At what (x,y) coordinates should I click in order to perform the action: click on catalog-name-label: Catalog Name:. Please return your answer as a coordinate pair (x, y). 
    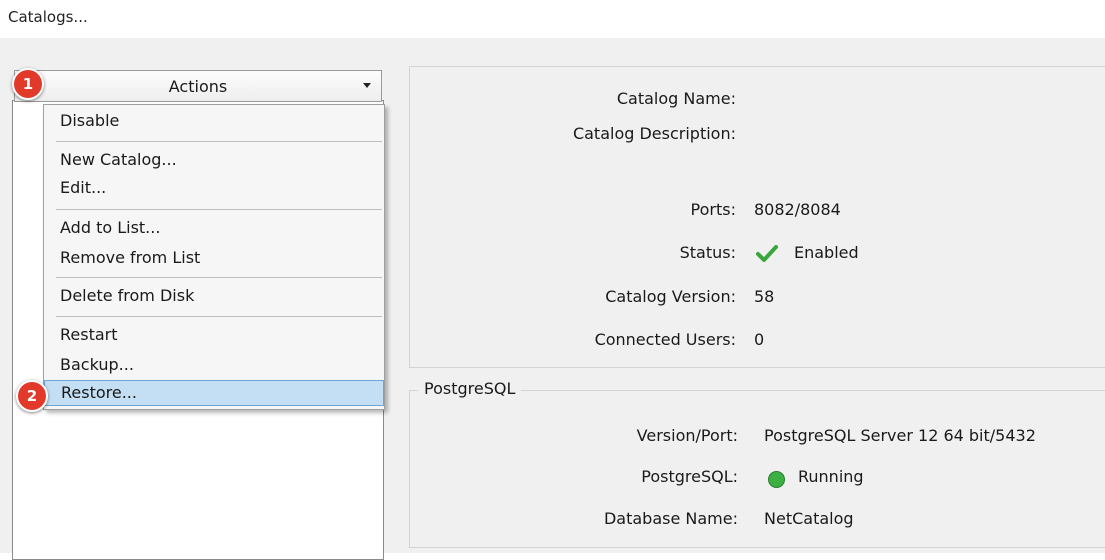
    Looking at the image, I should click on (676, 98).